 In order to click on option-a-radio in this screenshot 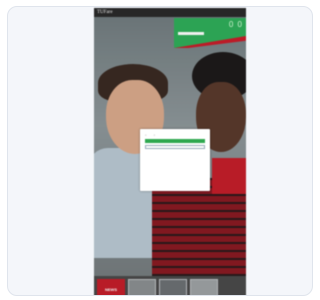, I will do `click(146, 135)`.